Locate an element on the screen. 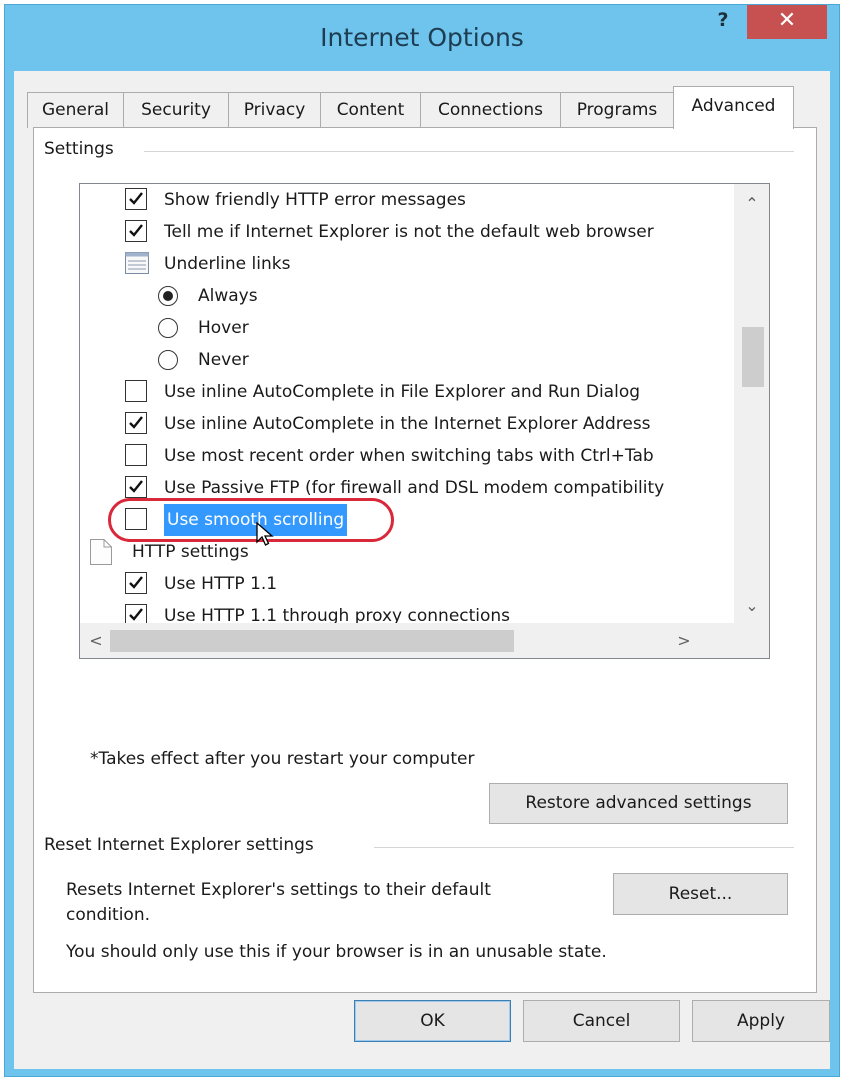 Image resolution: width=844 pixels, height=1081 pixels. scroll-left-arrow-icon: < is located at coordinates (96, 641).